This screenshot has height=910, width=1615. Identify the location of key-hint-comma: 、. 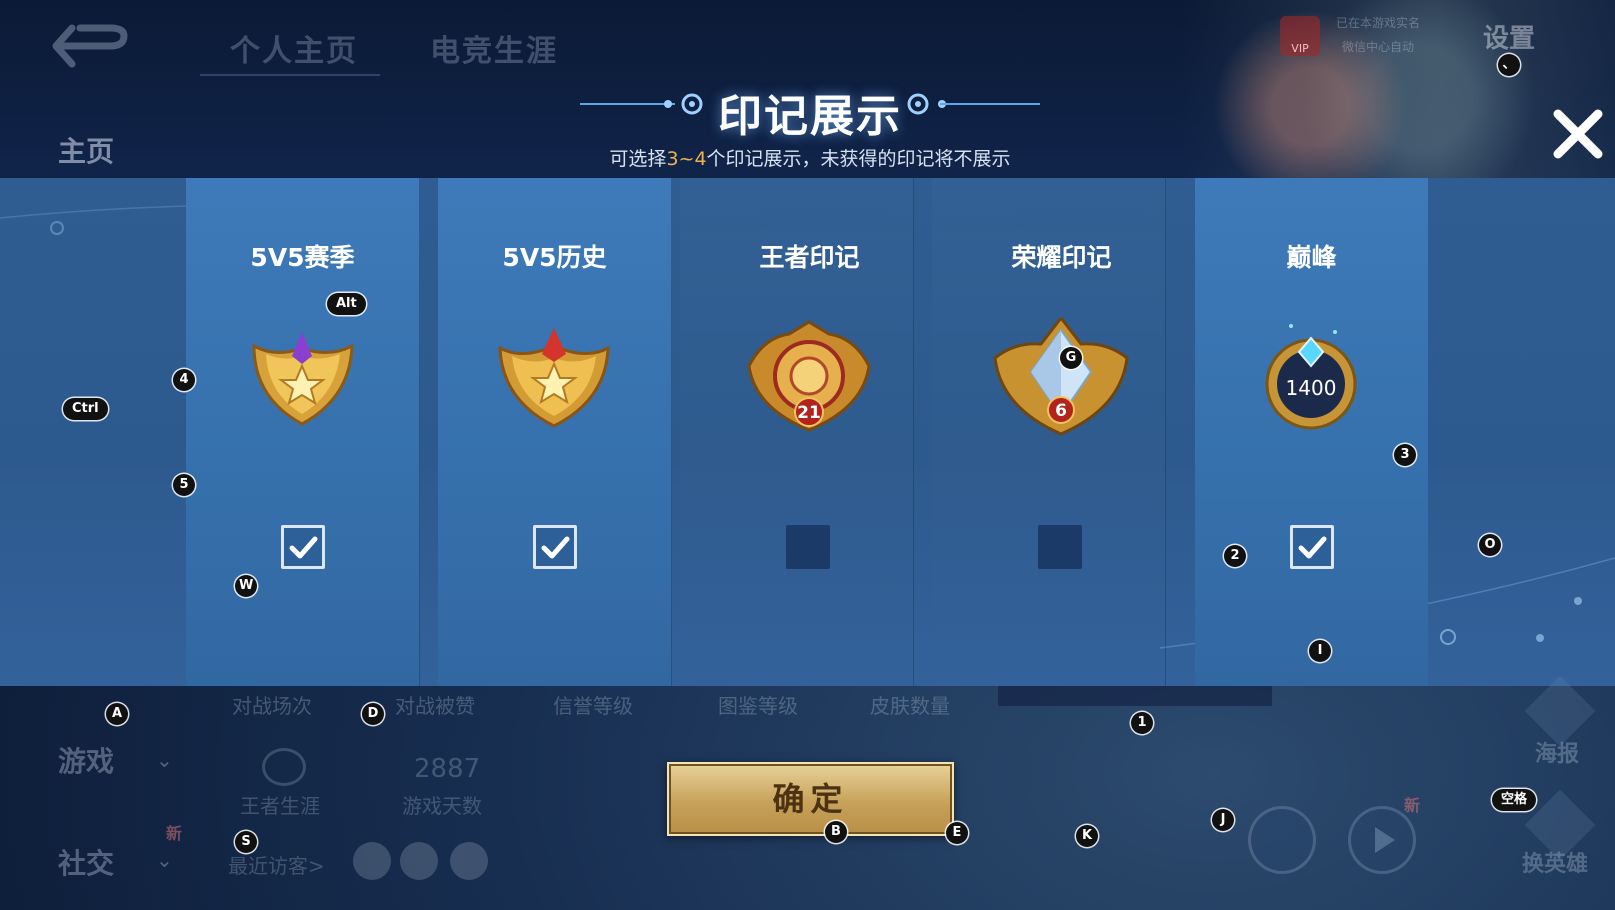
(1509, 65).